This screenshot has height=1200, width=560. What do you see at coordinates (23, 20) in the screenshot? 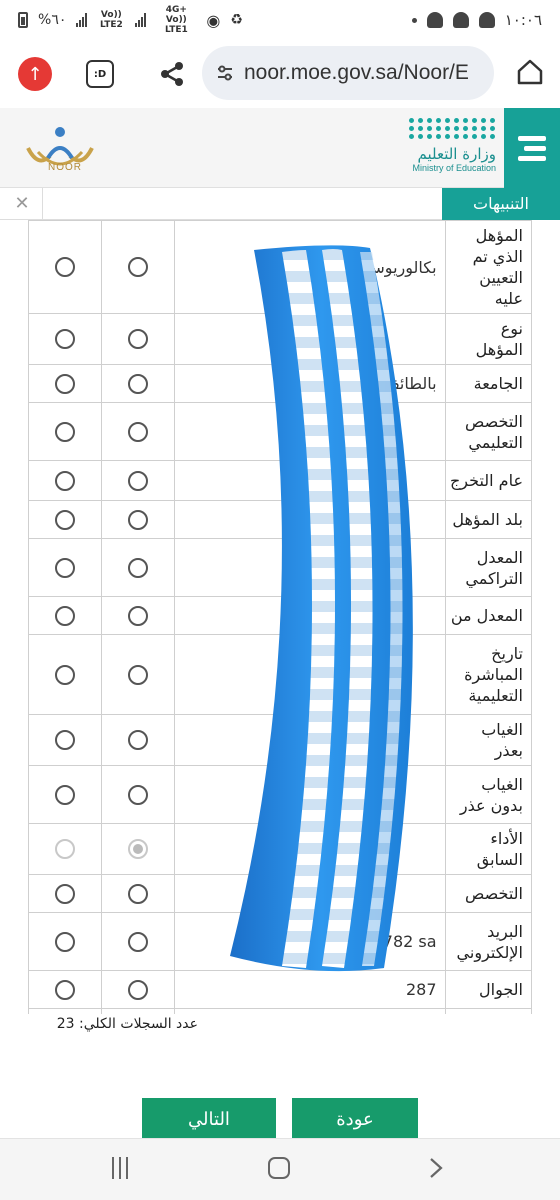
I see `battery-icon` at bounding box center [23, 20].